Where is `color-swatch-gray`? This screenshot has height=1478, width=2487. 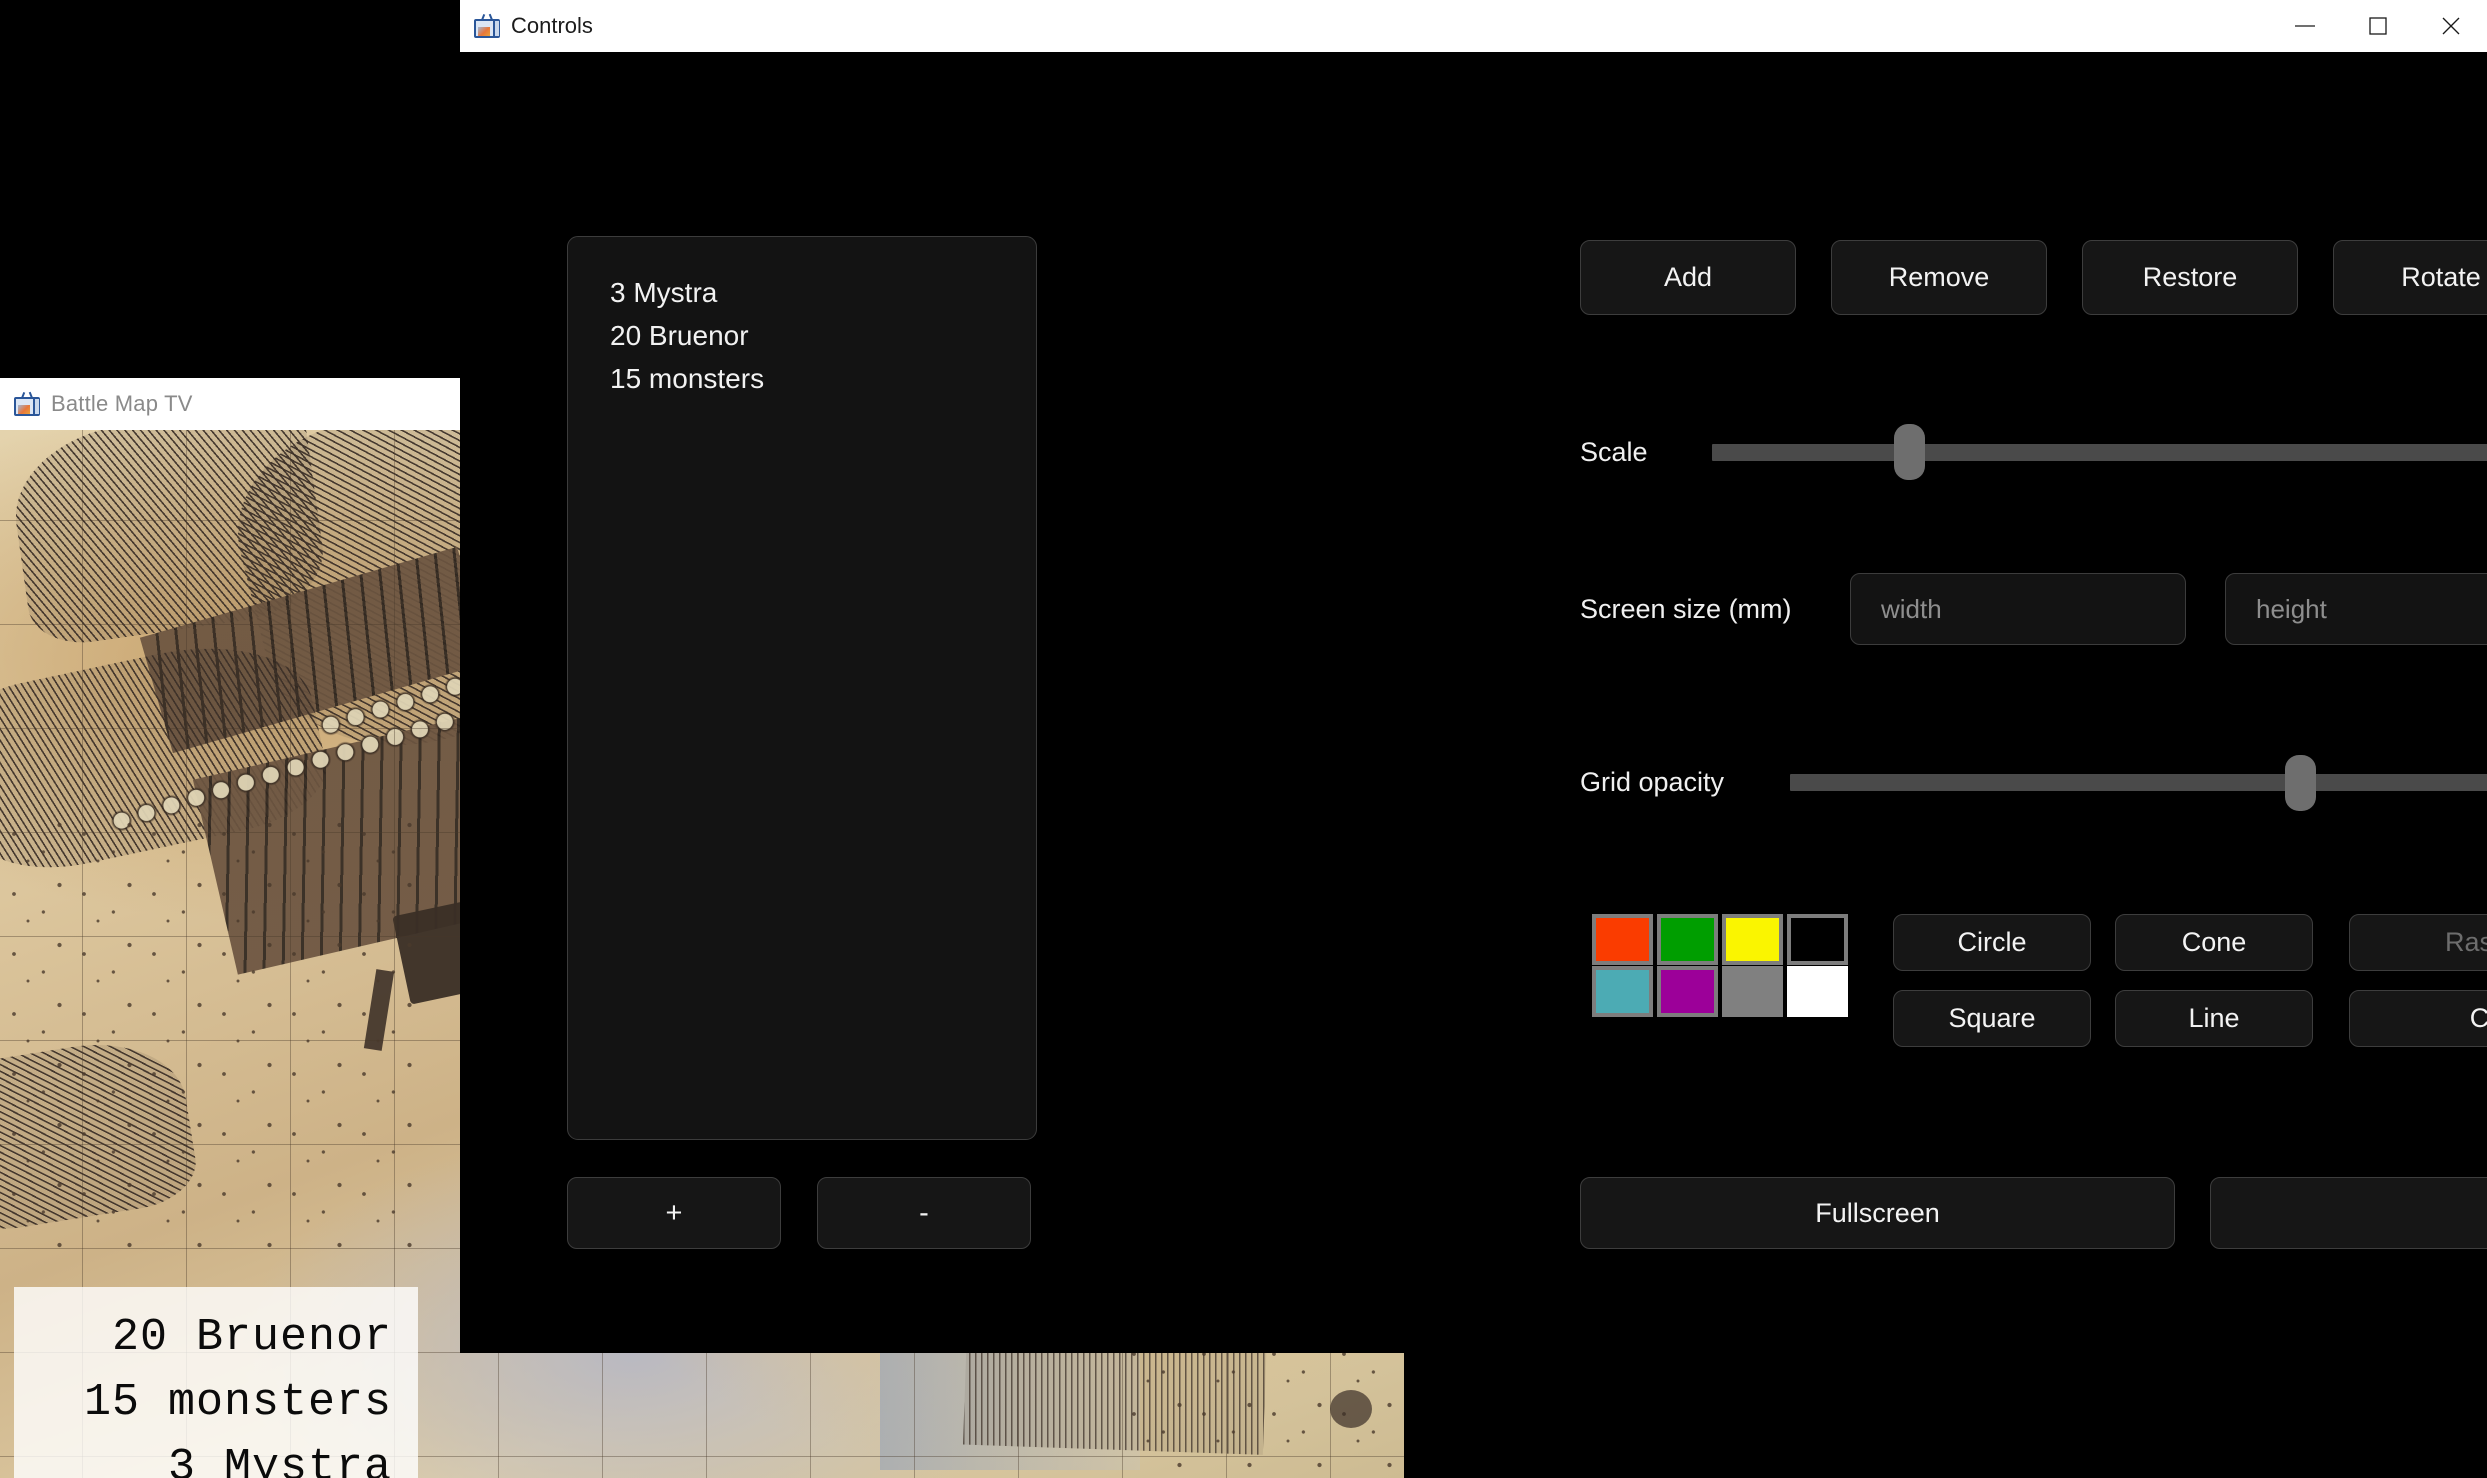
color-swatch-gray is located at coordinates (1752, 991).